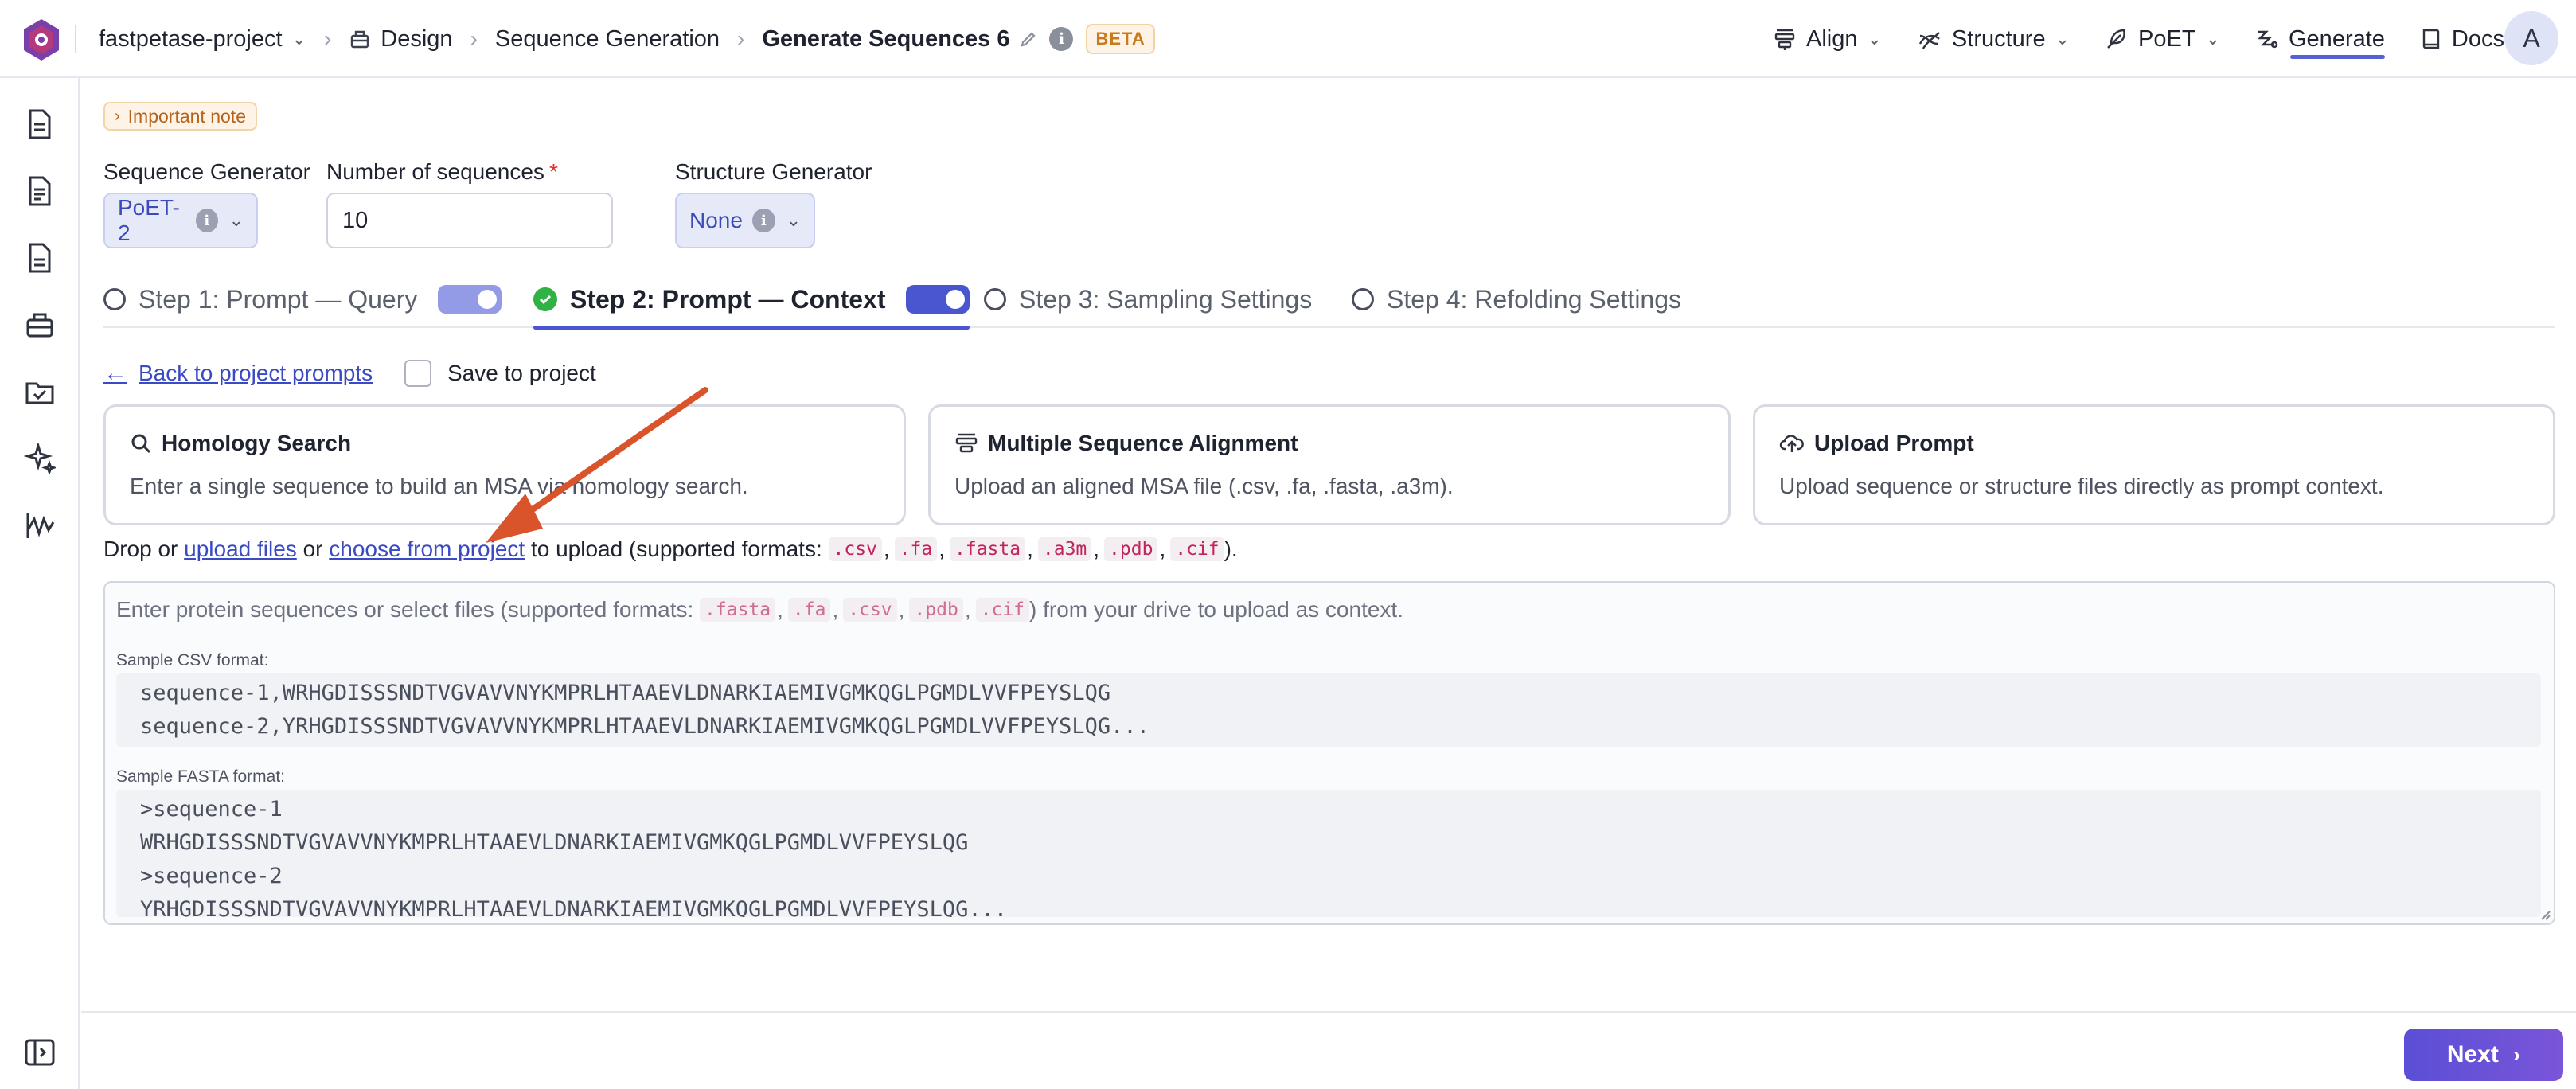 This screenshot has height=1089, width=2576. Describe the element at coordinates (417, 373) in the screenshot. I see `save-to-project-checkbox` at that location.